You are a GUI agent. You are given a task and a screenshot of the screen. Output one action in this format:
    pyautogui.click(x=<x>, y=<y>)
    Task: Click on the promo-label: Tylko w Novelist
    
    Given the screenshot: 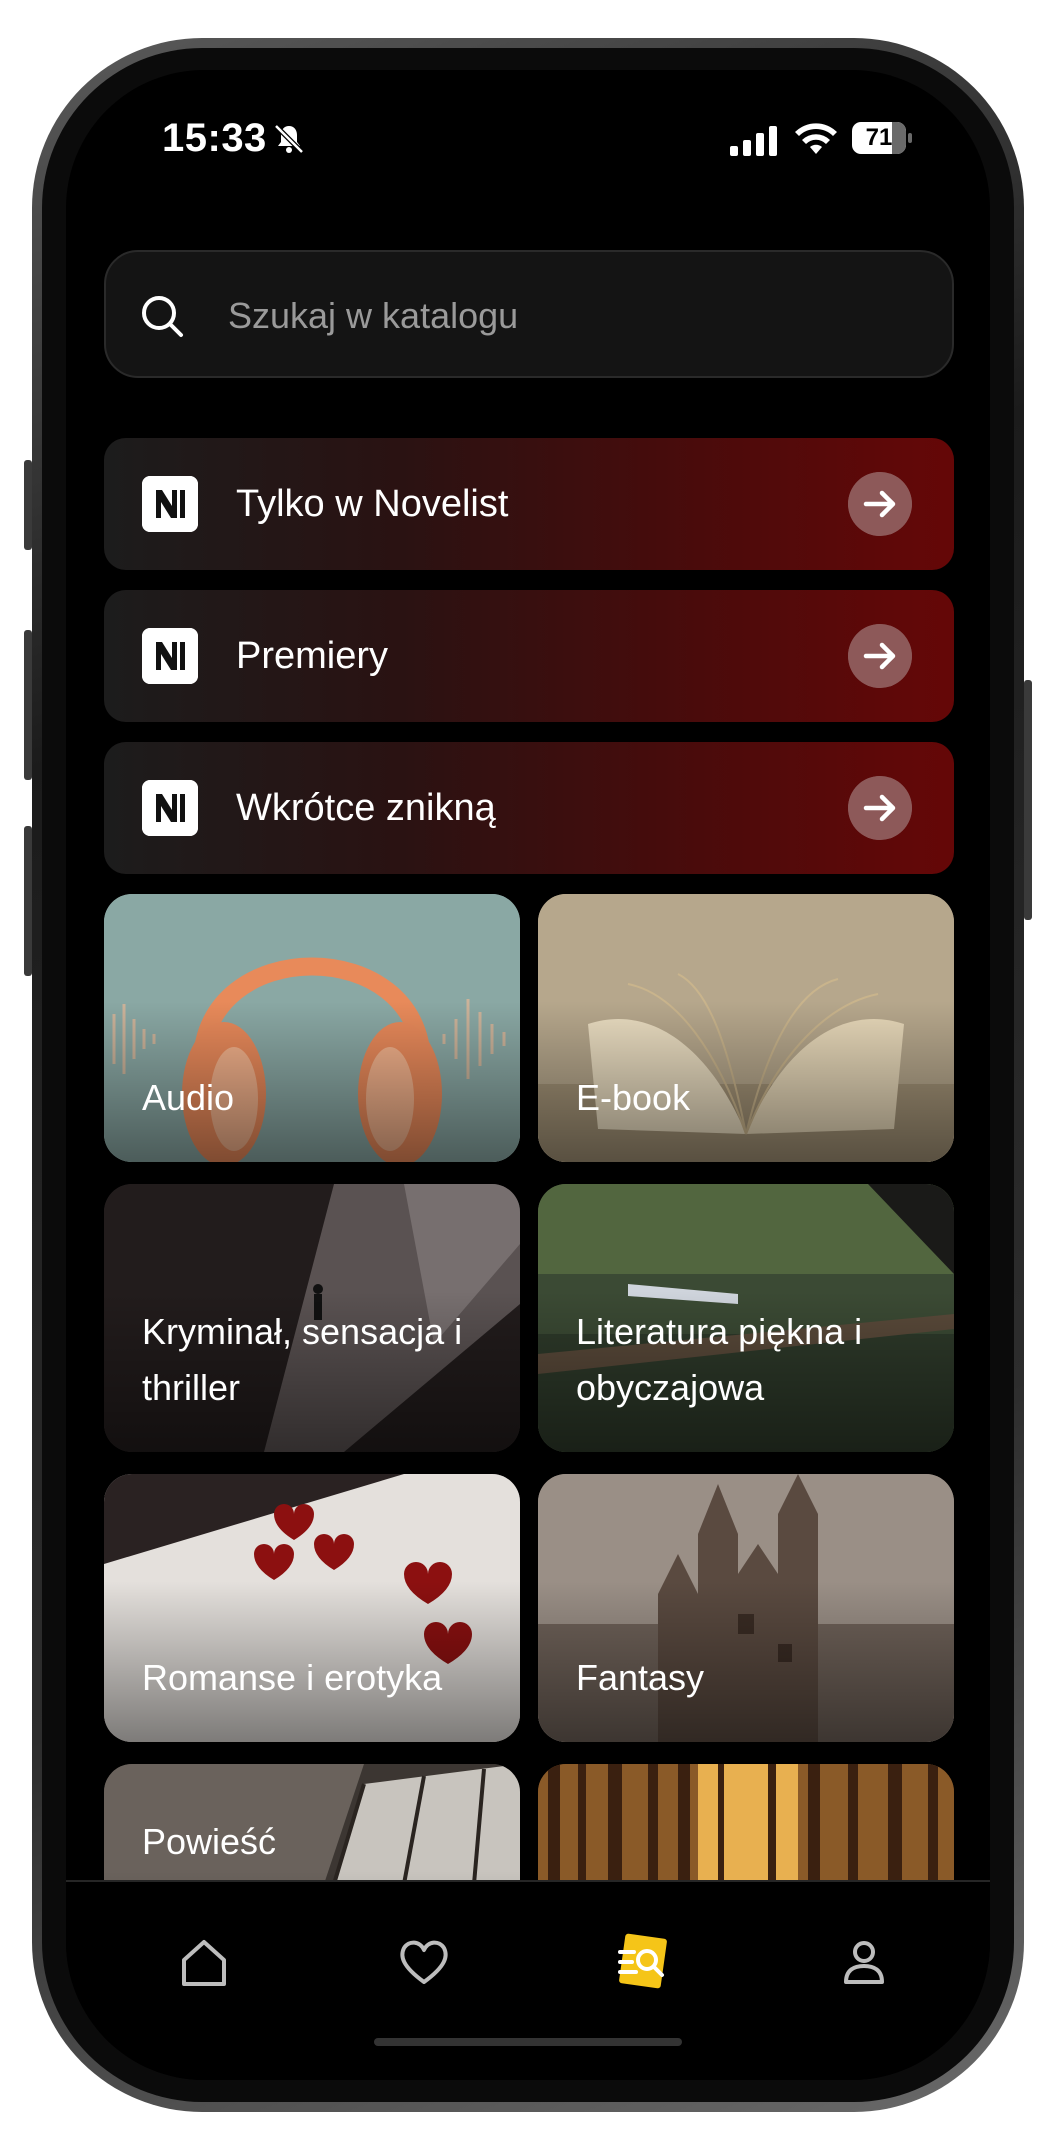 What is the action you would take?
    pyautogui.click(x=372, y=504)
    